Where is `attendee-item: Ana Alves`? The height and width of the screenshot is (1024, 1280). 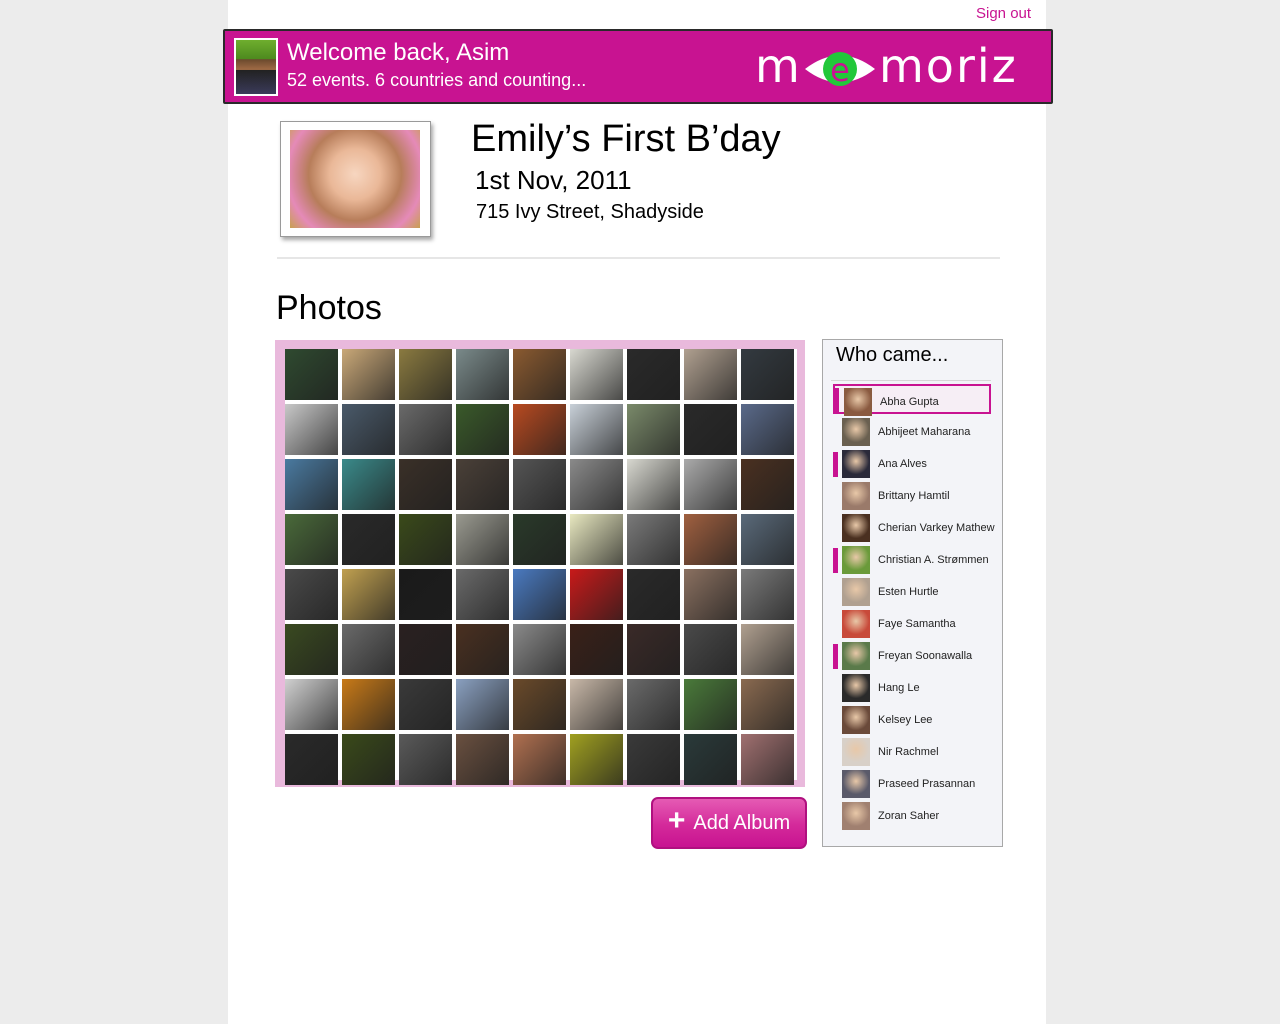 attendee-item: Ana Alves is located at coordinates (912, 463).